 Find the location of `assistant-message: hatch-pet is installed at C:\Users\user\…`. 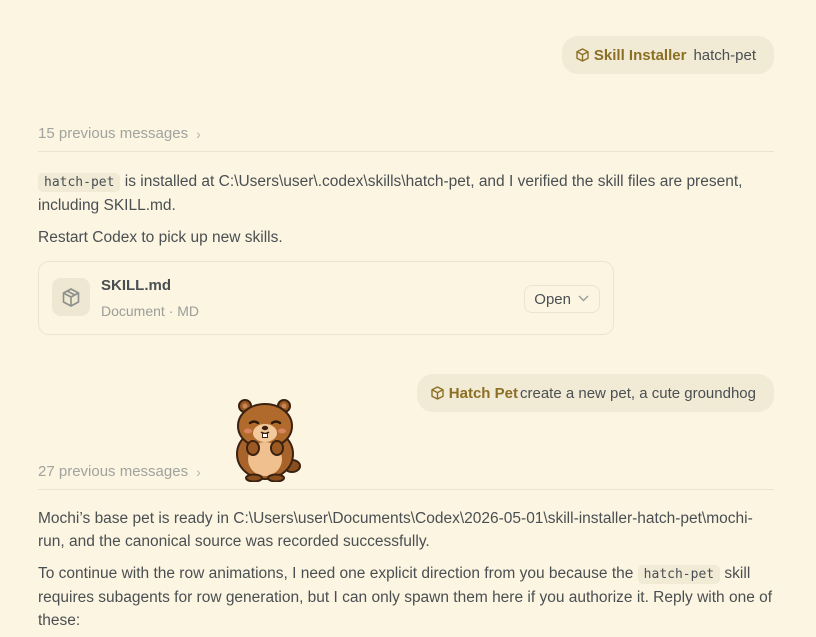

assistant-message: hatch-pet is installed at C:\Users\user\… is located at coordinates (408, 209).